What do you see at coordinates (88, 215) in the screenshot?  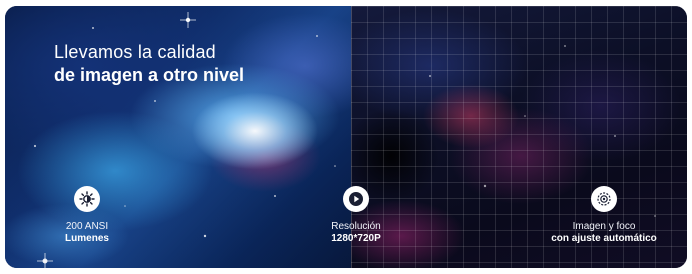 I see `feature-brightness: 200 ANSI Lumenes` at bounding box center [88, 215].